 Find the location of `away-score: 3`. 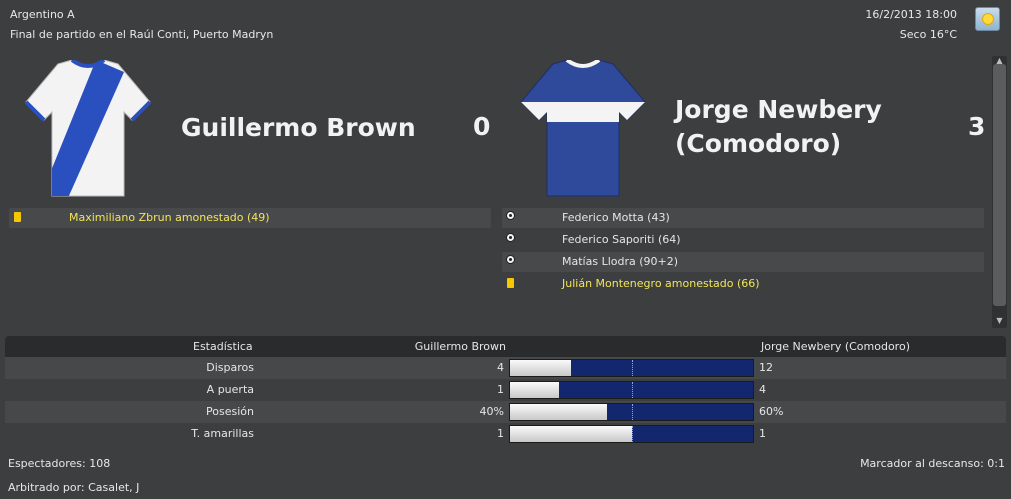

away-score: 3 is located at coordinates (977, 126).